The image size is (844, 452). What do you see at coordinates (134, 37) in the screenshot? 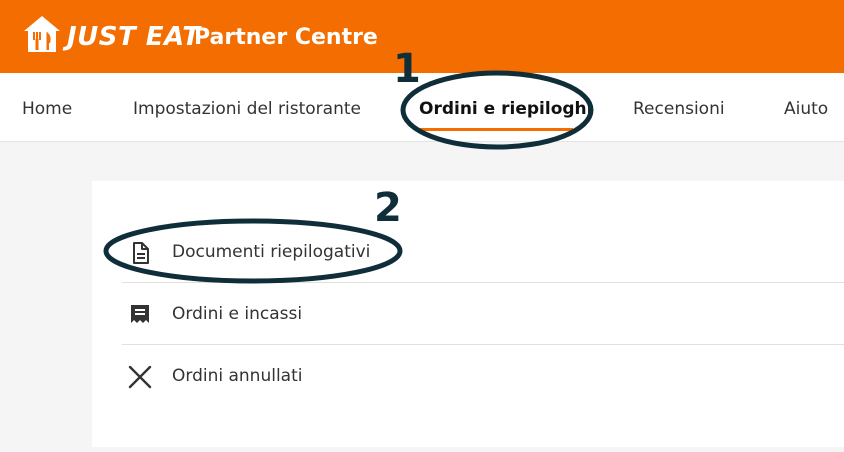
I see `brand-name: JUST EAT` at bounding box center [134, 37].